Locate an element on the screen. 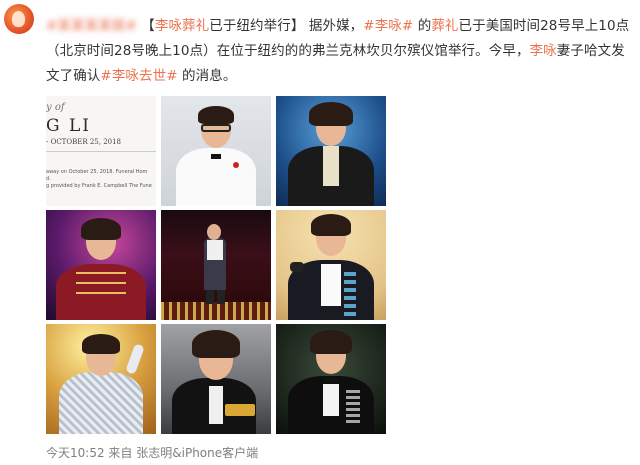  hashtag-li-yong-died: #李咏去世# is located at coordinates (138, 76).